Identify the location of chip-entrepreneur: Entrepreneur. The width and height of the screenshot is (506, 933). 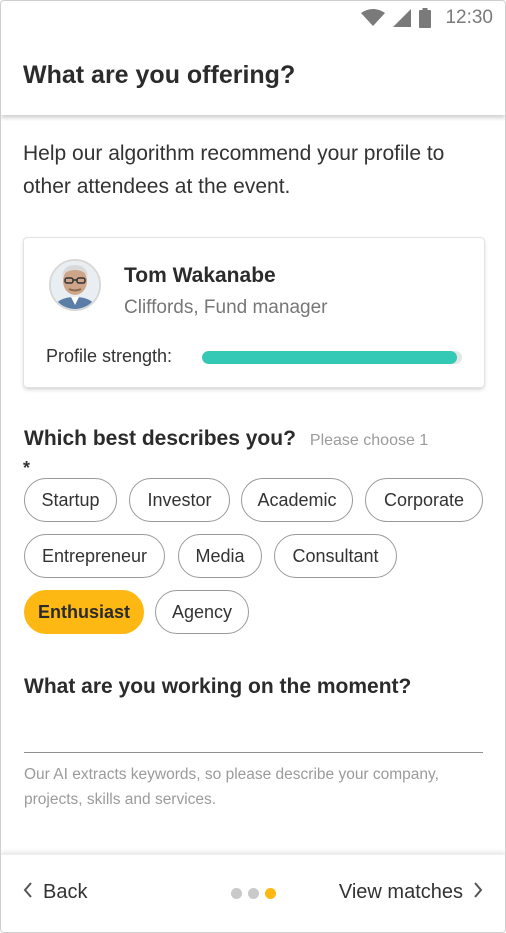
(94, 556).